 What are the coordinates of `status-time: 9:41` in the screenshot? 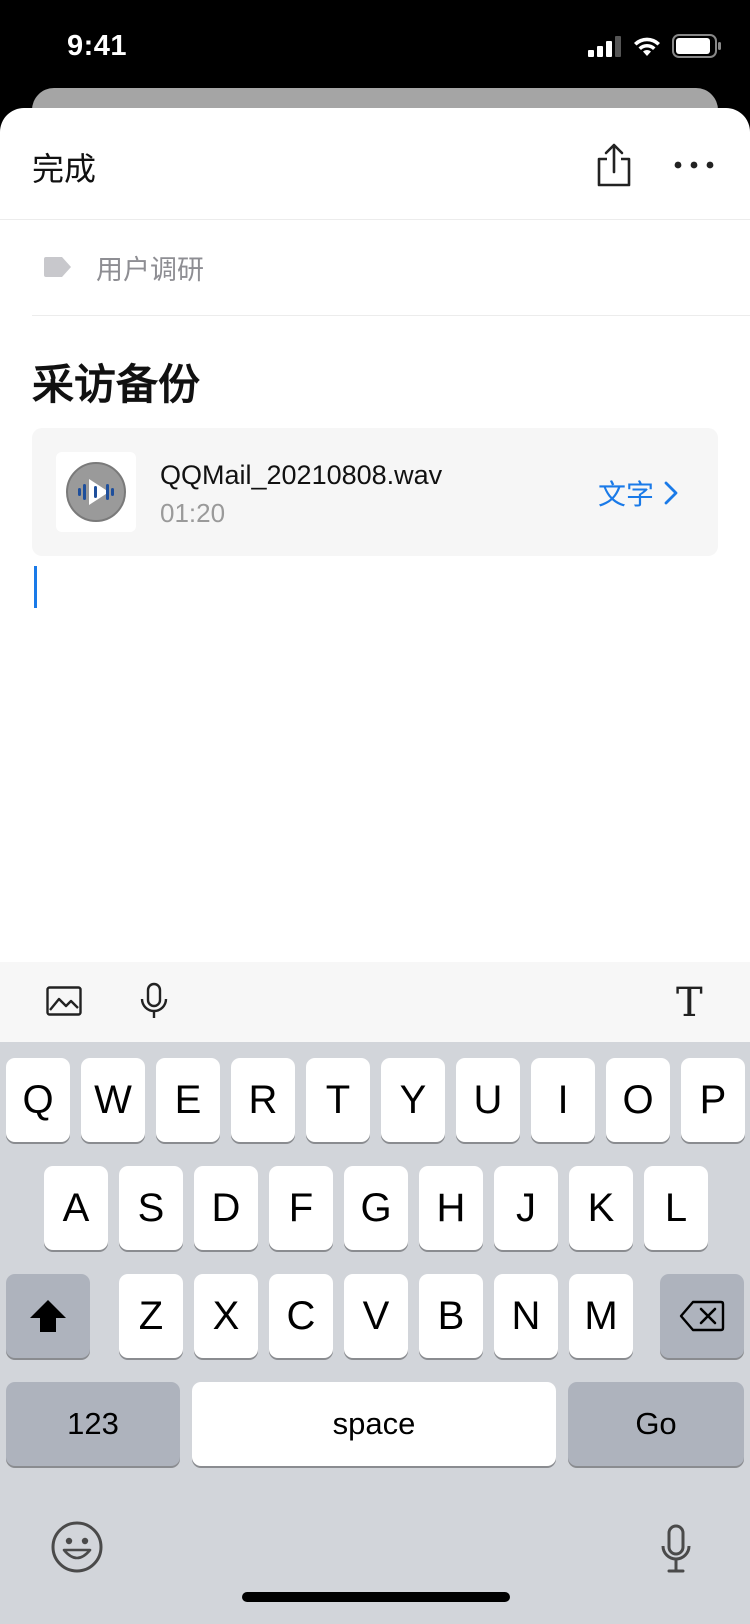 It's located at (97, 46).